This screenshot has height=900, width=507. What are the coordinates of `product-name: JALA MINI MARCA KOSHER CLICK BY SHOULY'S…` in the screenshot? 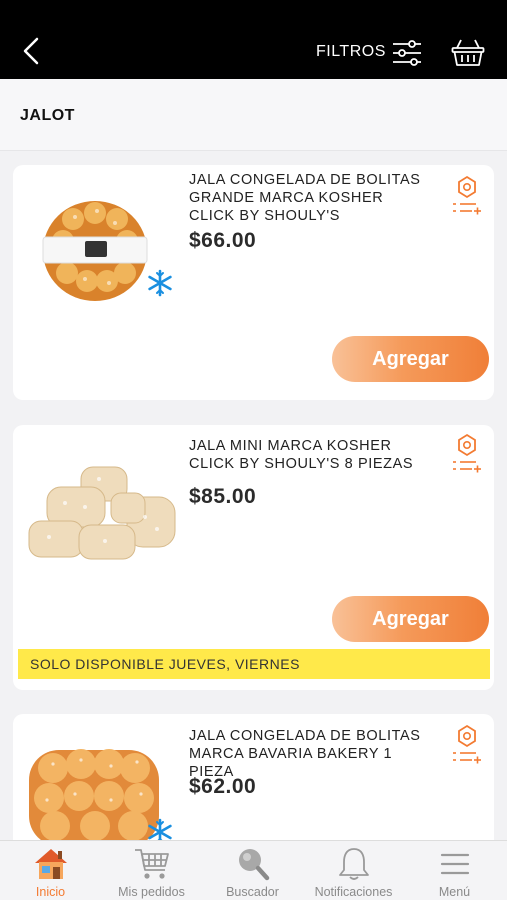 It's located at (301, 455).